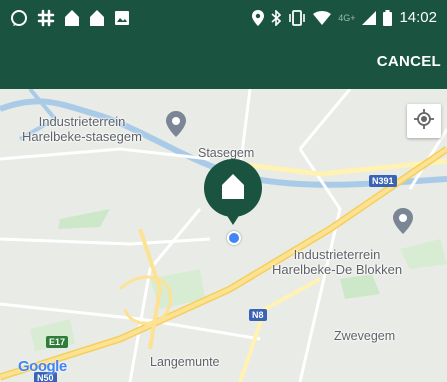 This screenshot has width=447, height=382. I want to click on label-industrieterrein-harelbeke-de-blokken: Industrieterrein Harelbeke-De Blokken, so click(337, 262).